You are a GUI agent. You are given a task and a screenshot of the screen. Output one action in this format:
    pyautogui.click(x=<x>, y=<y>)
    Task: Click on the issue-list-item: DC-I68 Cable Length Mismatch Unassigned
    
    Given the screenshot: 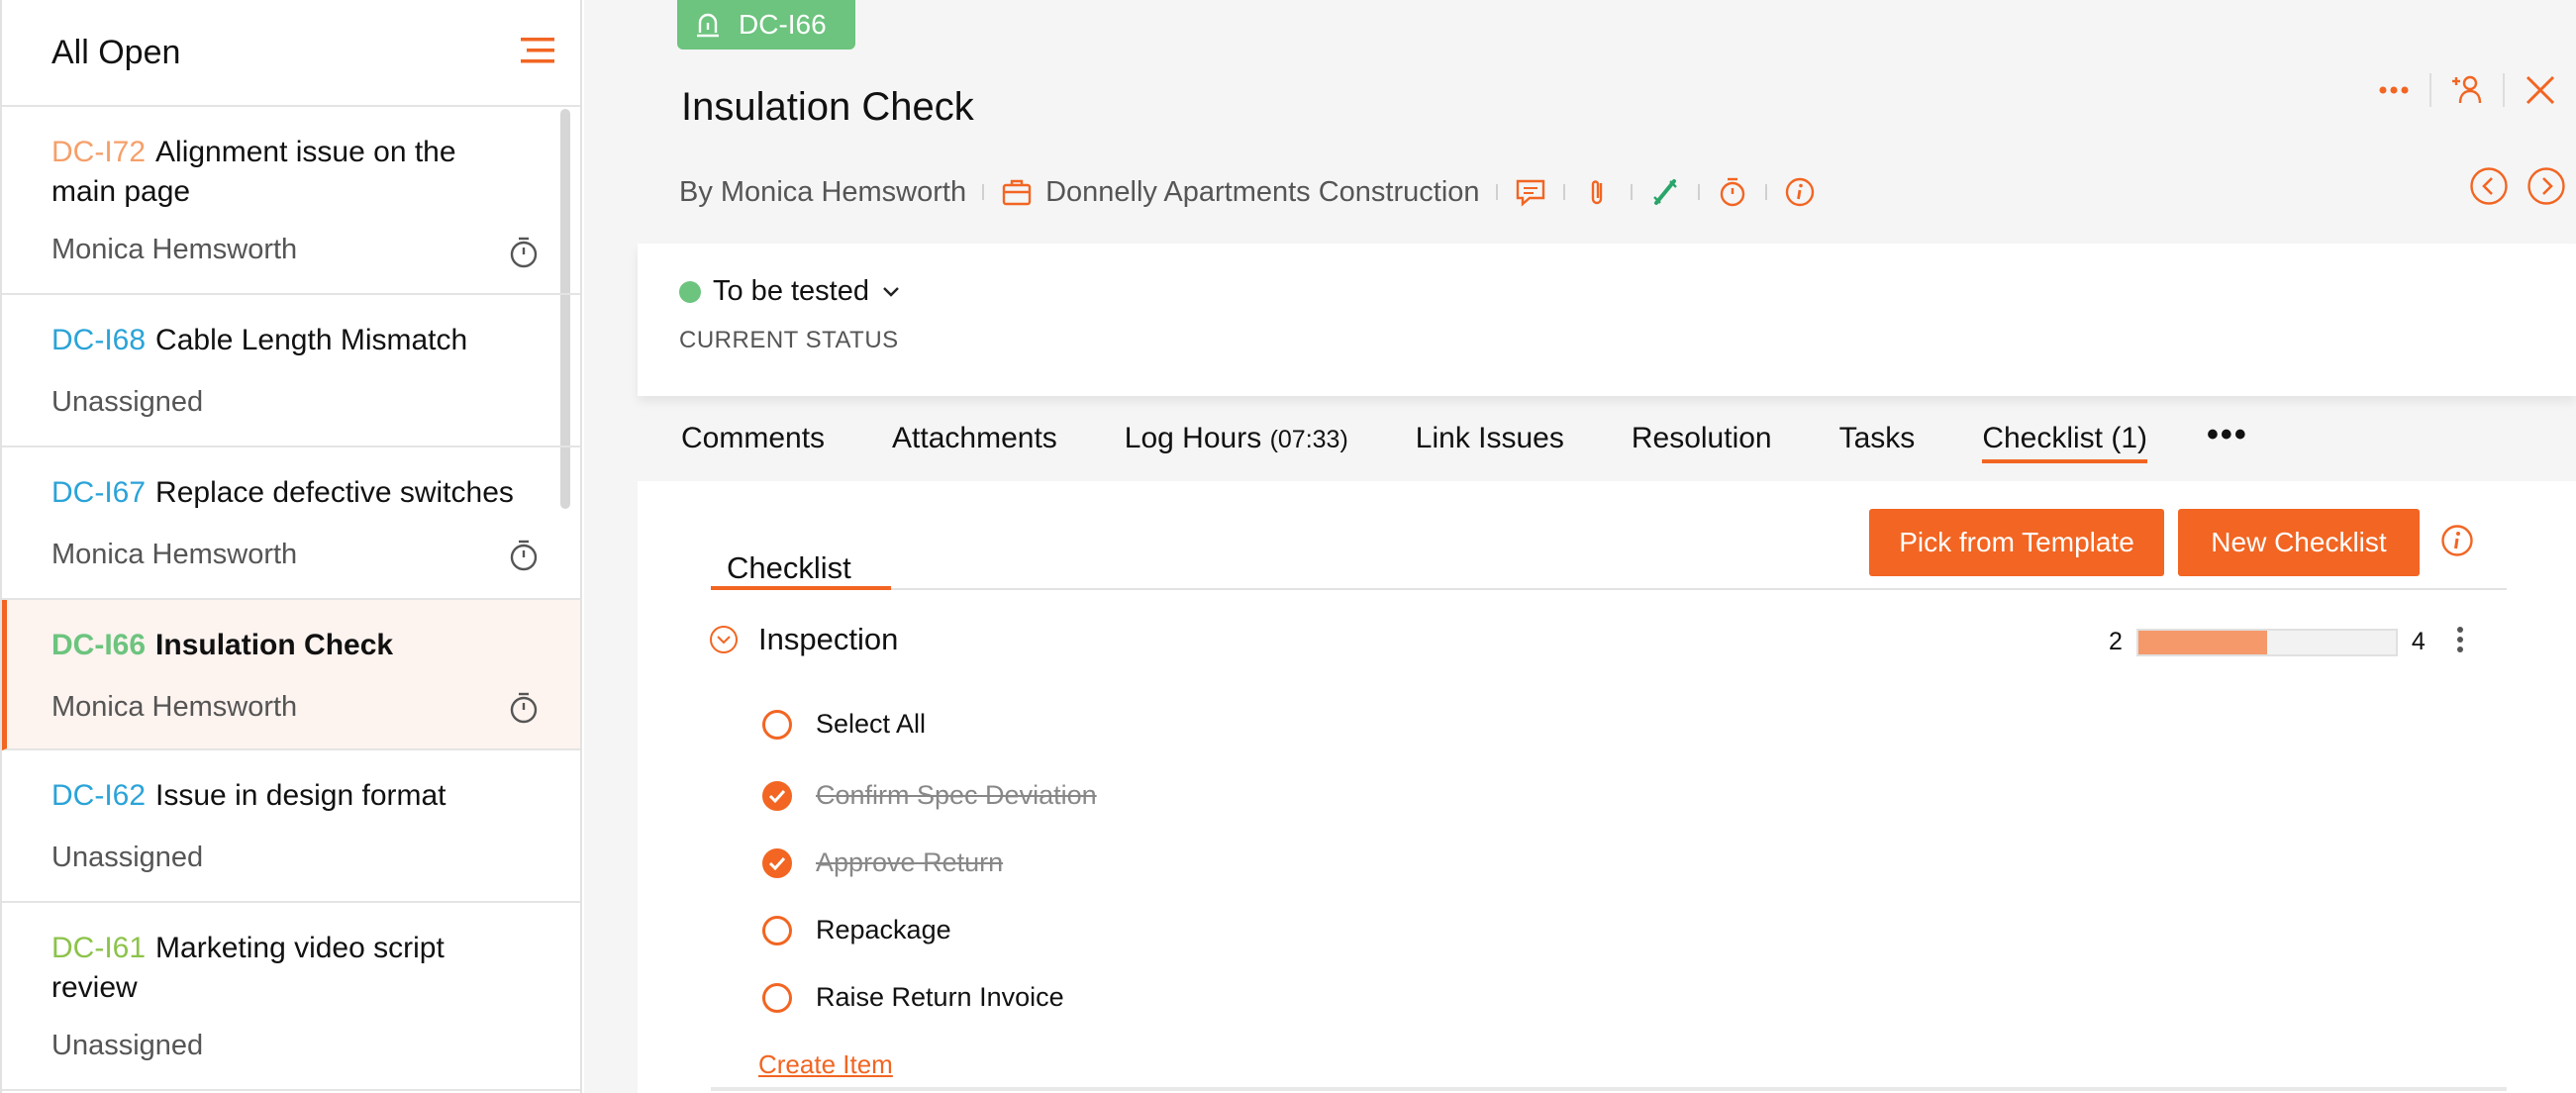 What is the action you would take?
    pyautogui.click(x=291, y=371)
    